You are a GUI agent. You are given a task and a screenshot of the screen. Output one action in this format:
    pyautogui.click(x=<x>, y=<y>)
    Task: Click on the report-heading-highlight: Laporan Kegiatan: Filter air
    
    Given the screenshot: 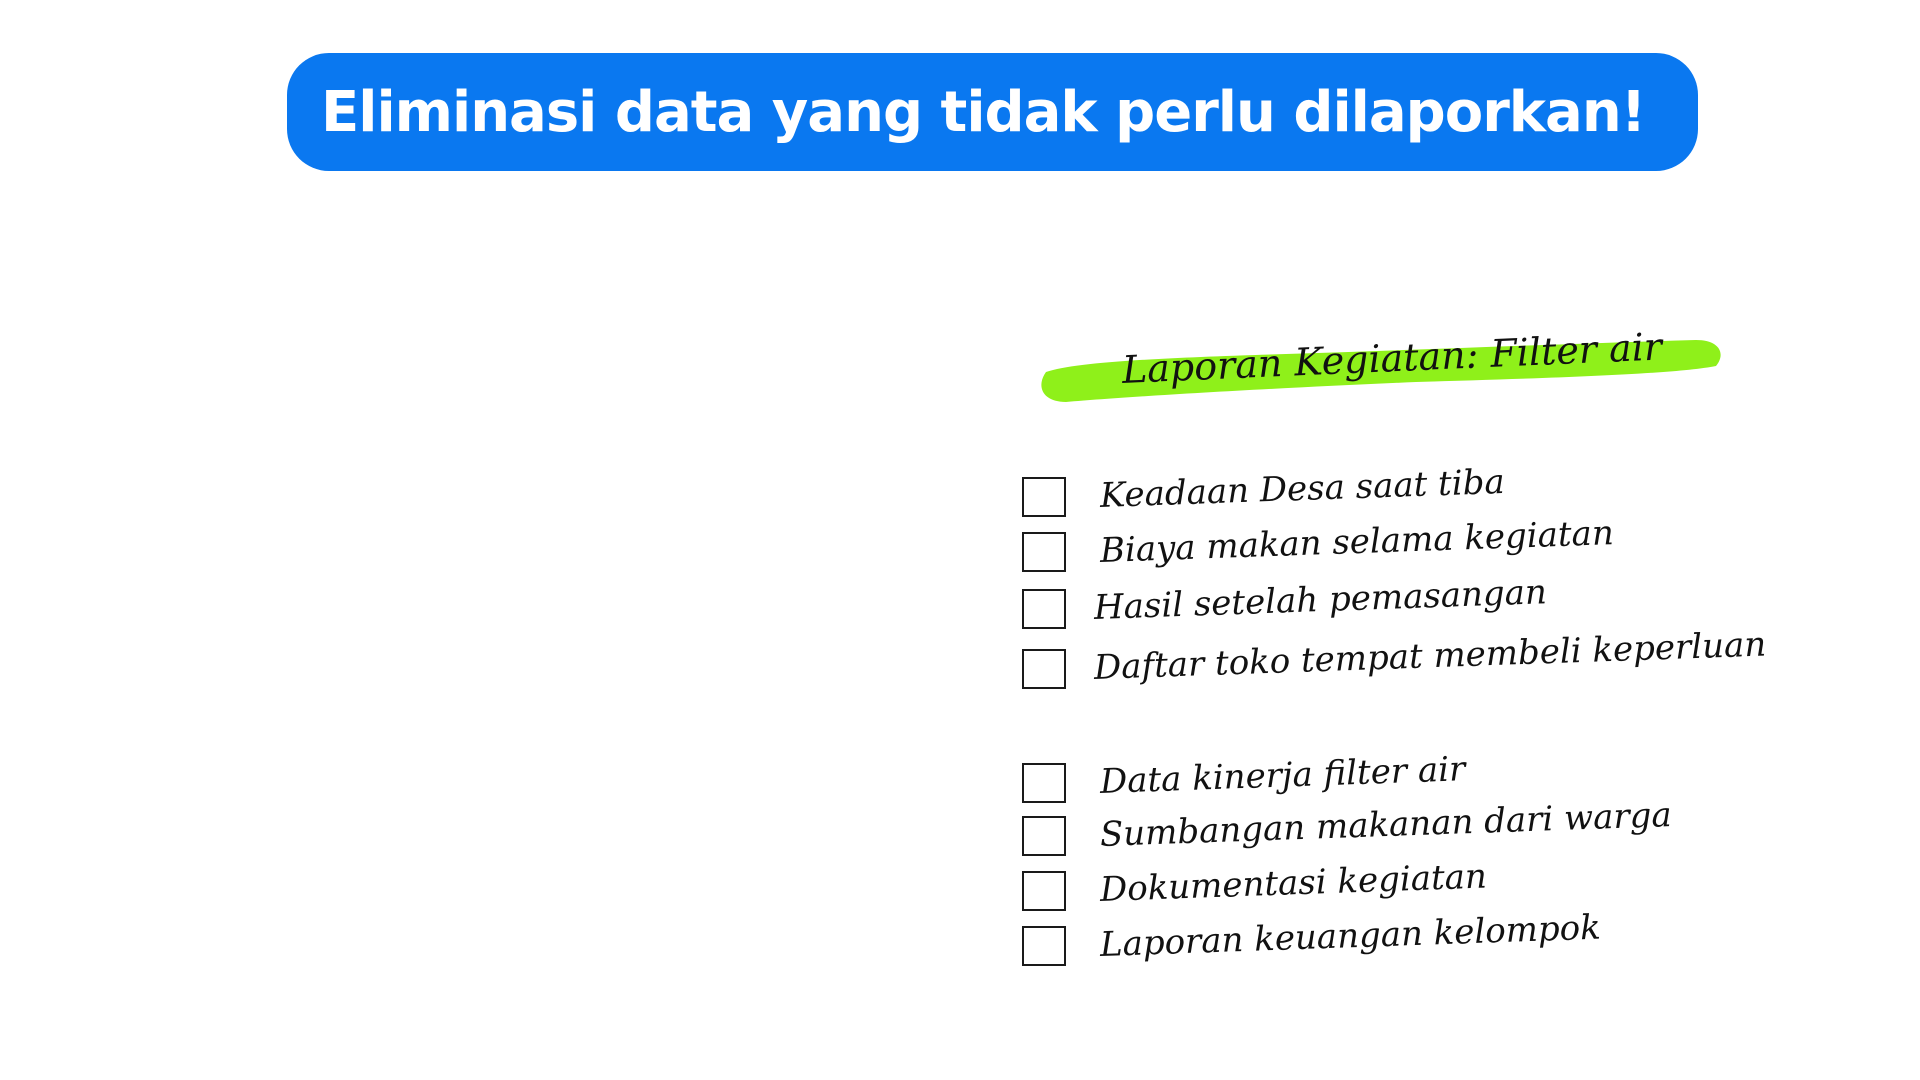 What is the action you would take?
    pyautogui.click(x=1382, y=366)
    